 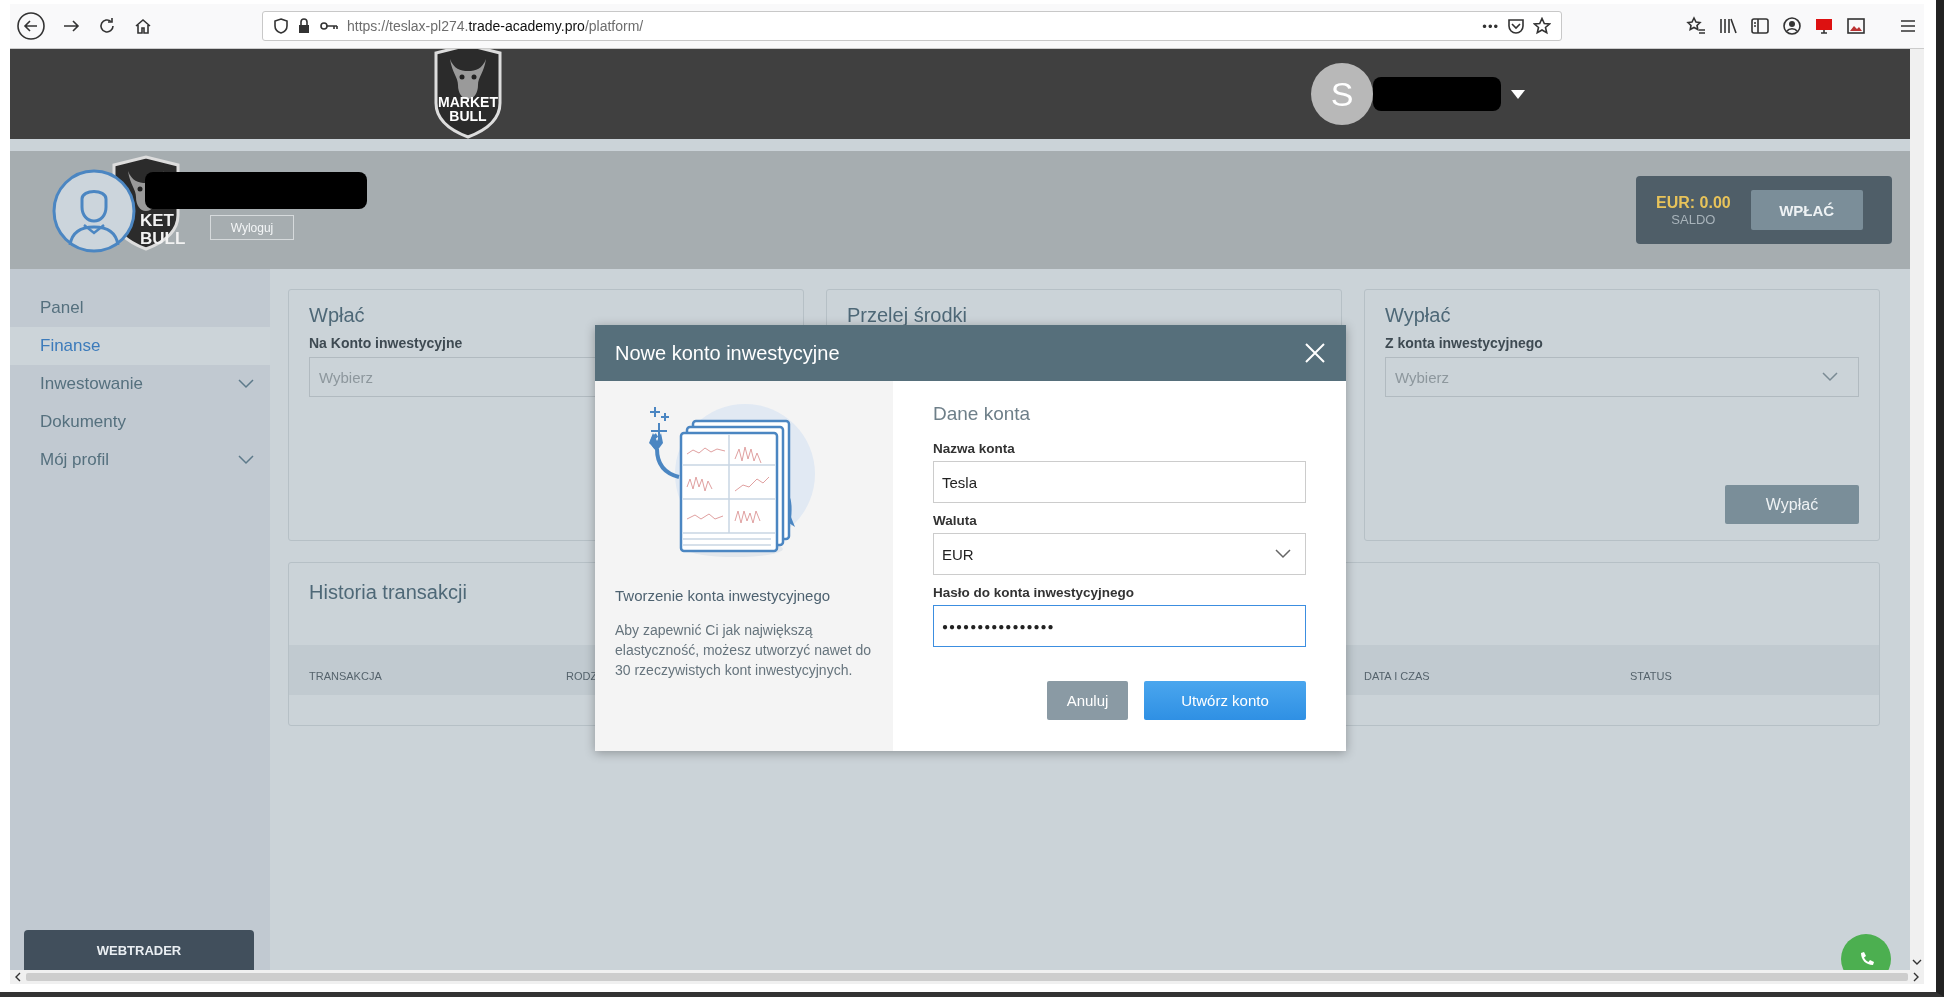 What do you see at coordinates (1651, 676) in the screenshot?
I see `column-header: STATUS` at bounding box center [1651, 676].